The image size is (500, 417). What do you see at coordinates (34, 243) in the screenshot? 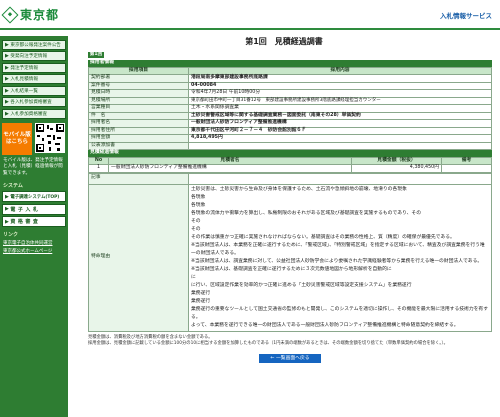
I see `external-link-joint-operation: 東京電子自治体共同運営` at bounding box center [34, 243].